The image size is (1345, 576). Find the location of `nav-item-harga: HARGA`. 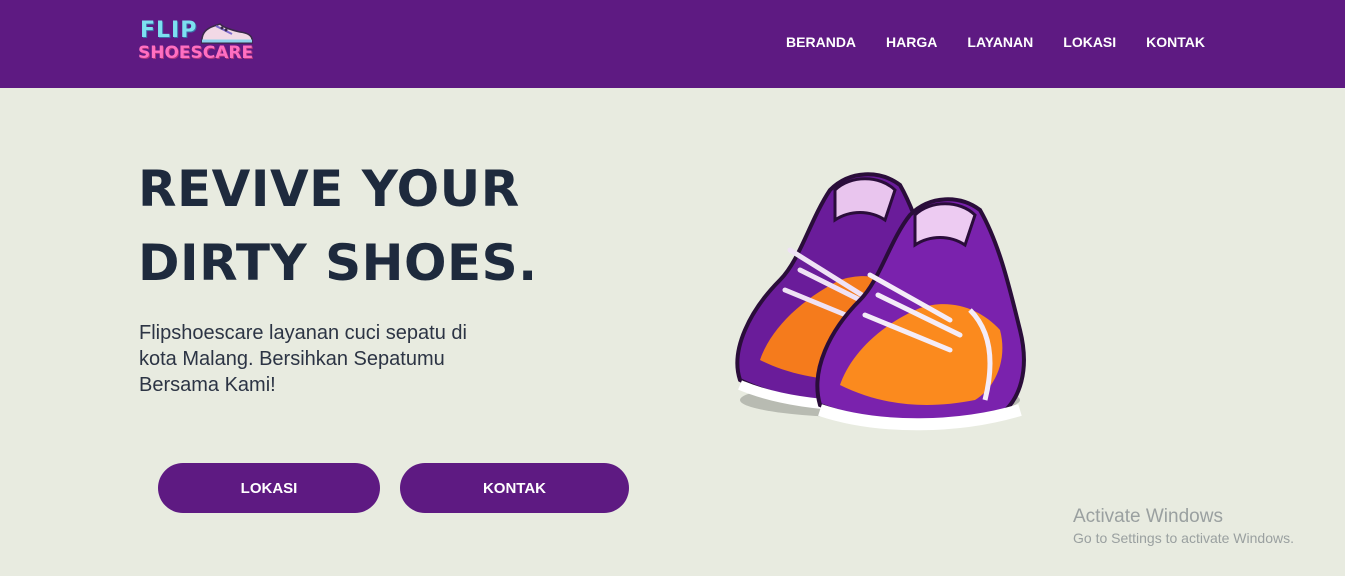

nav-item-harga: HARGA is located at coordinates (911, 42).